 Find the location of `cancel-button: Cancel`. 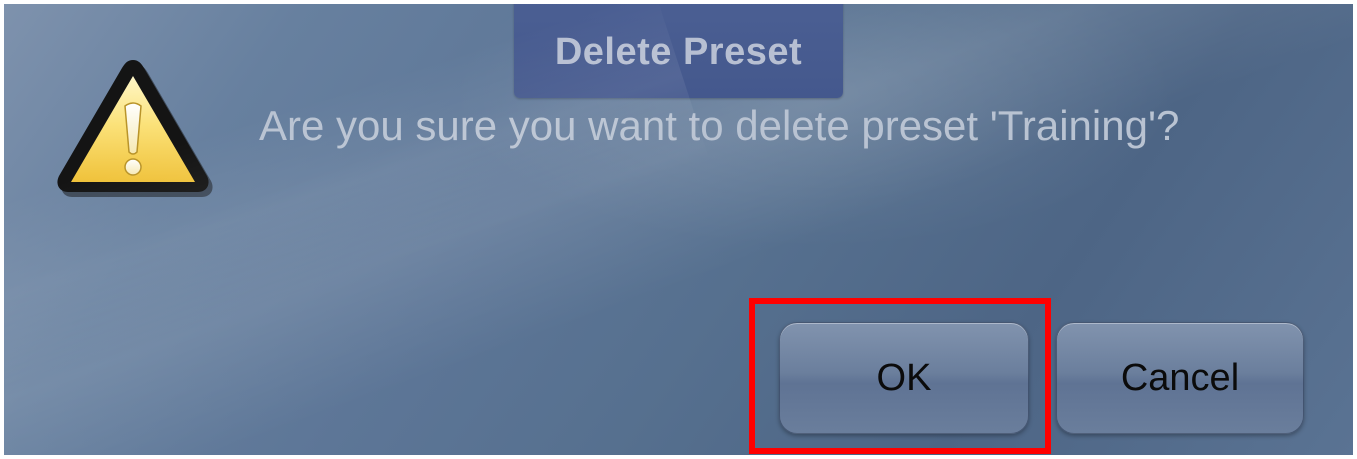

cancel-button: Cancel is located at coordinates (1180, 378).